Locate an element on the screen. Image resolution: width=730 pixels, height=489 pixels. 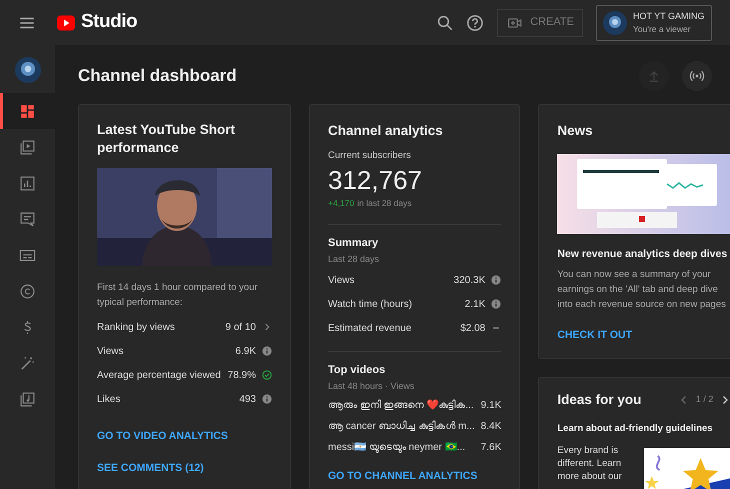
channel-analytics-link: GO TO CHANNEL ANALYTICS is located at coordinates (415, 477).